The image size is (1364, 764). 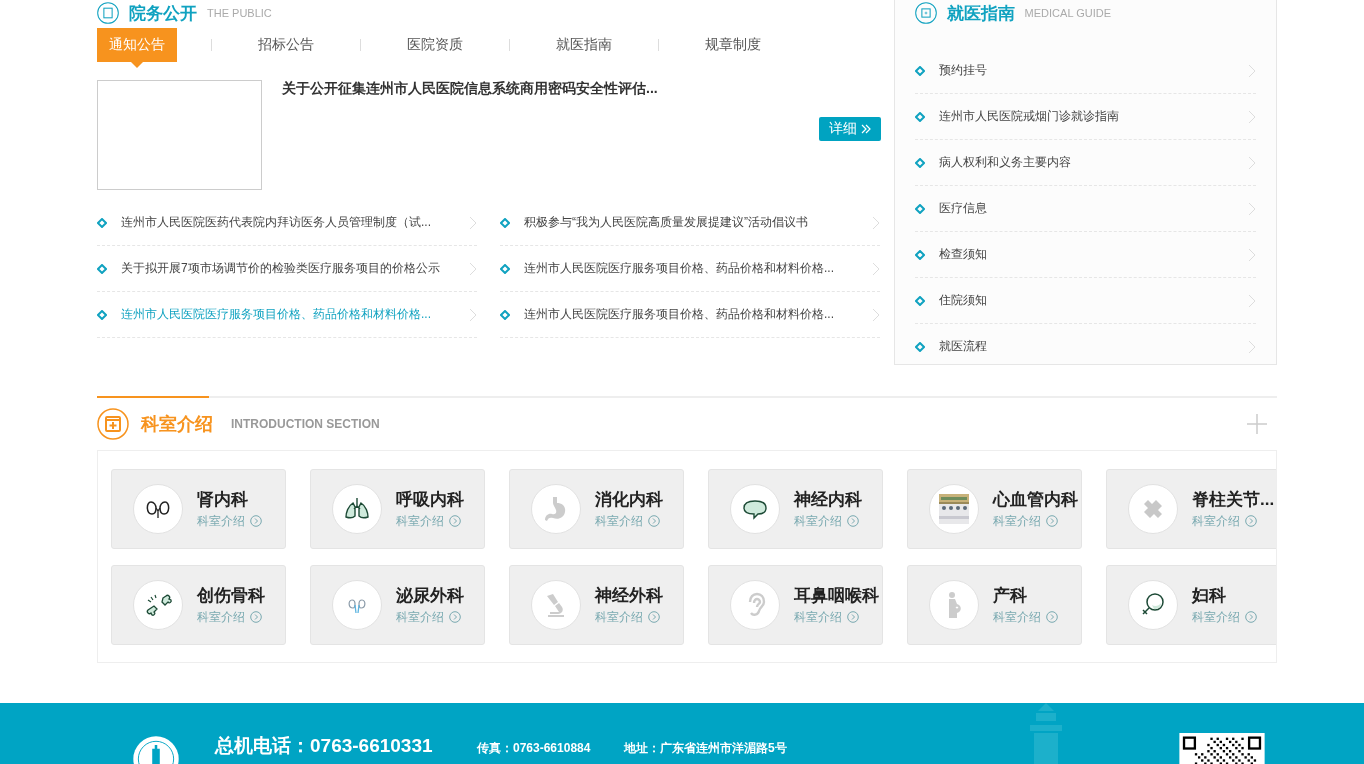 I want to click on tab: 就医指南, so click(x=584, y=45).